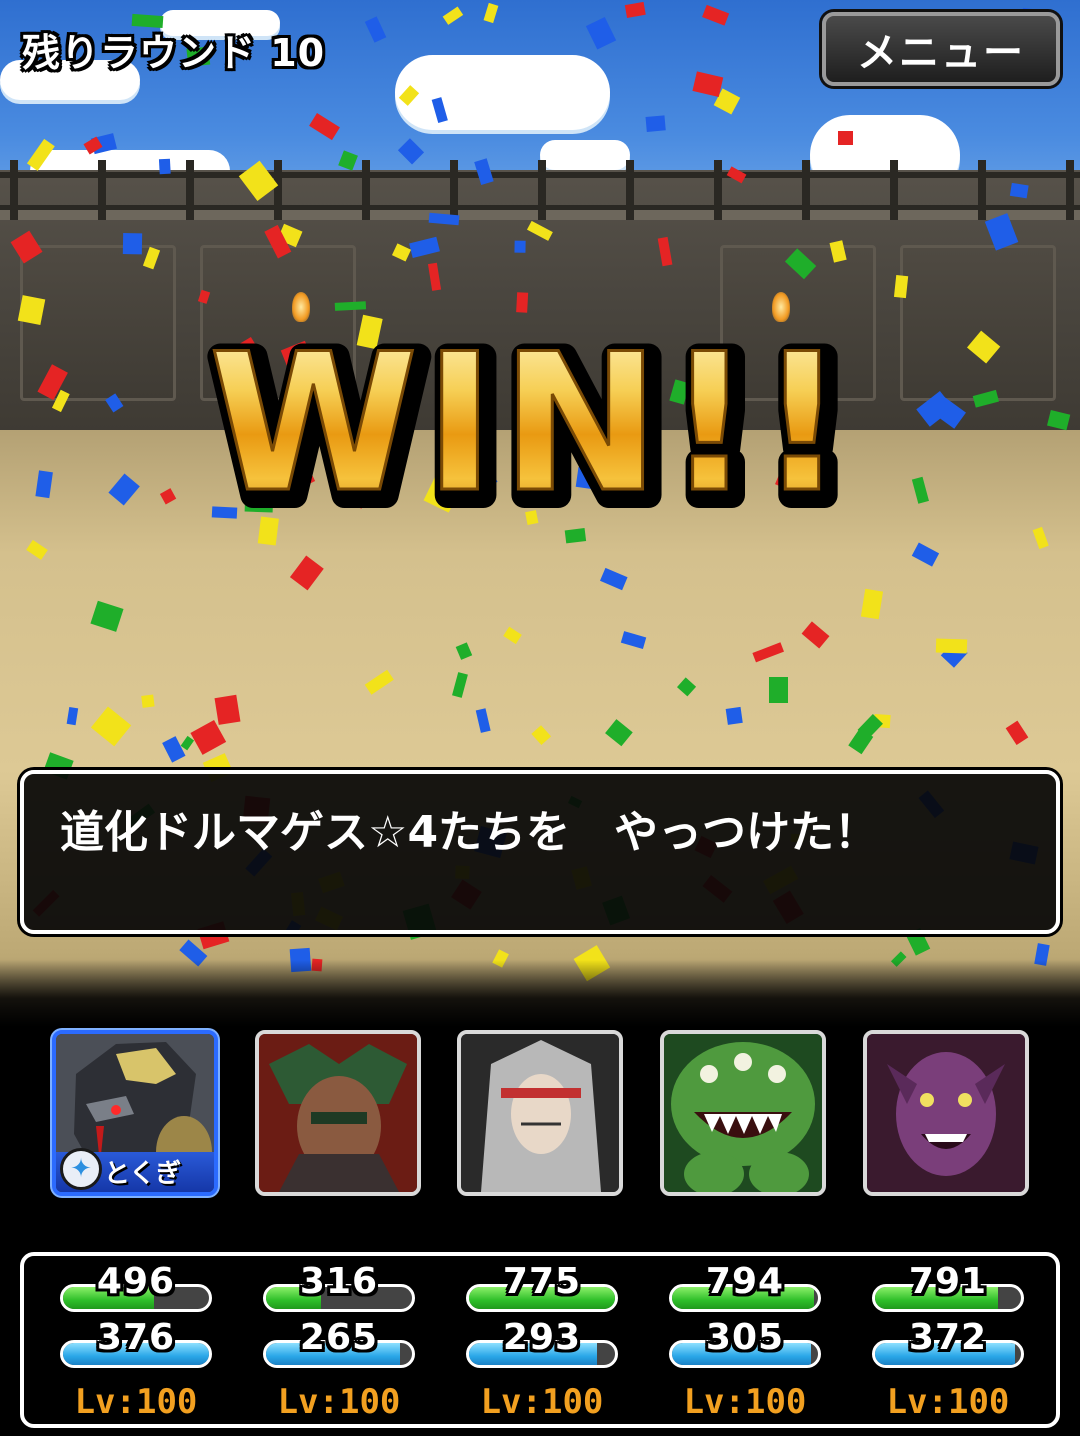 The width and height of the screenshot is (1080, 1436). I want to click on win-banner: WIN!! WIN!!, so click(540, 425).